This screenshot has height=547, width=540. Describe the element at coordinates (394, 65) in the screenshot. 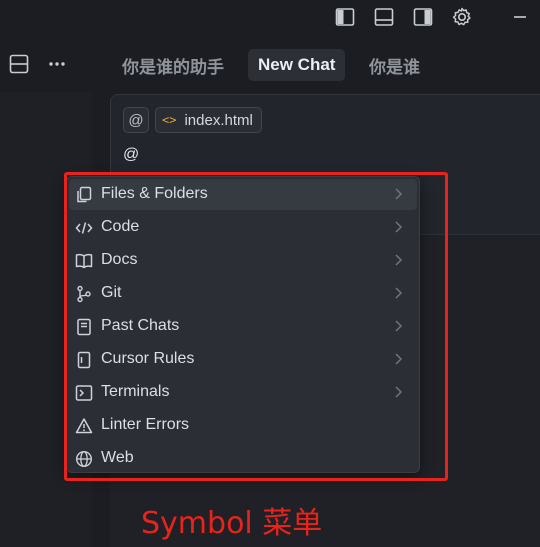

I see `tab-chat-2: 你是谁` at that location.